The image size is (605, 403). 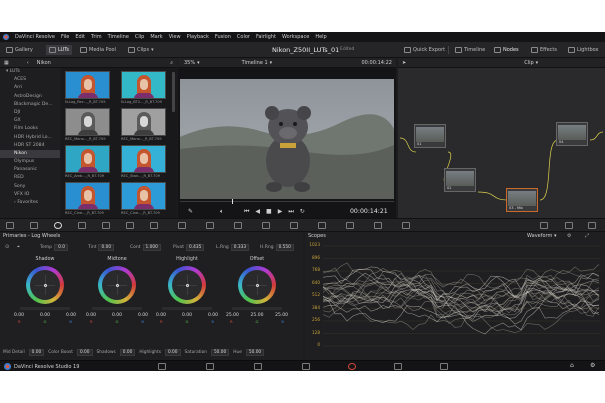 What do you see at coordinates (378, 225) in the screenshot?
I see `sizing-icon` at bounding box center [378, 225].